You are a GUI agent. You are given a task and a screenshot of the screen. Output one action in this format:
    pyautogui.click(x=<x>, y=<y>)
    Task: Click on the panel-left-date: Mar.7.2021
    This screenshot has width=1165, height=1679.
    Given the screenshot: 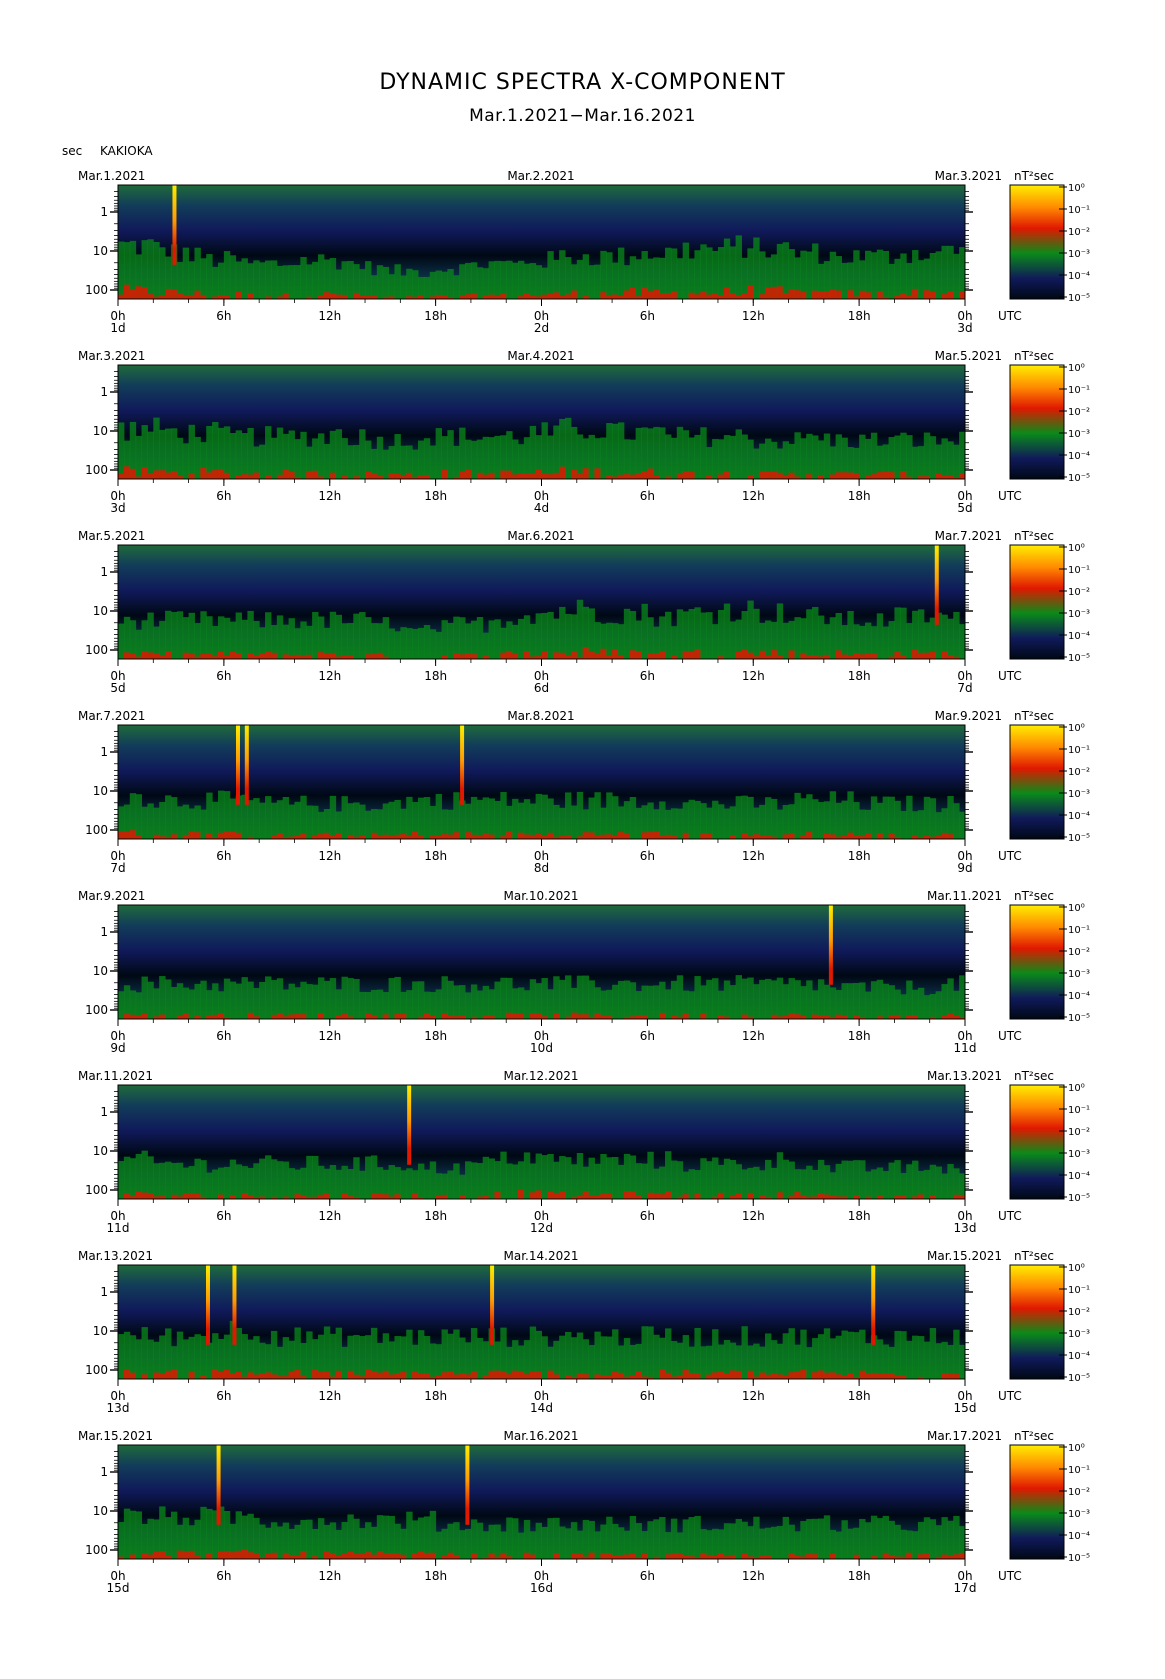 What is the action you would take?
    pyautogui.click(x=111, y=716)
    